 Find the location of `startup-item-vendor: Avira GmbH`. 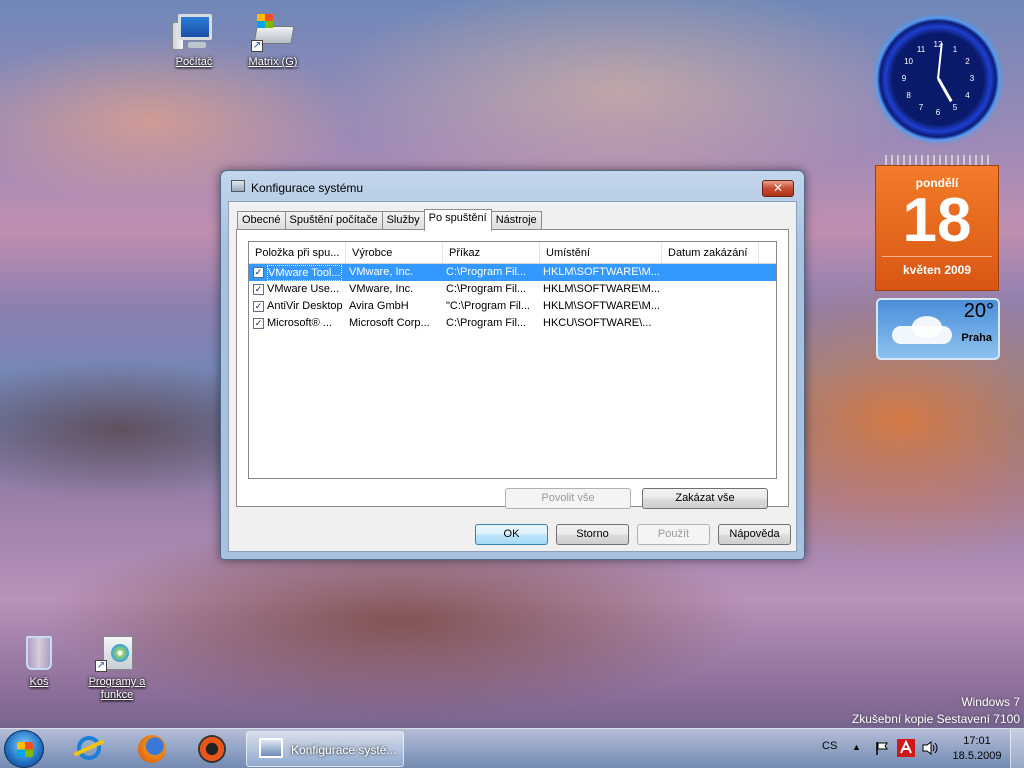

startup-item-vendor: Avira GmbH is located at coordinates (379, 306).